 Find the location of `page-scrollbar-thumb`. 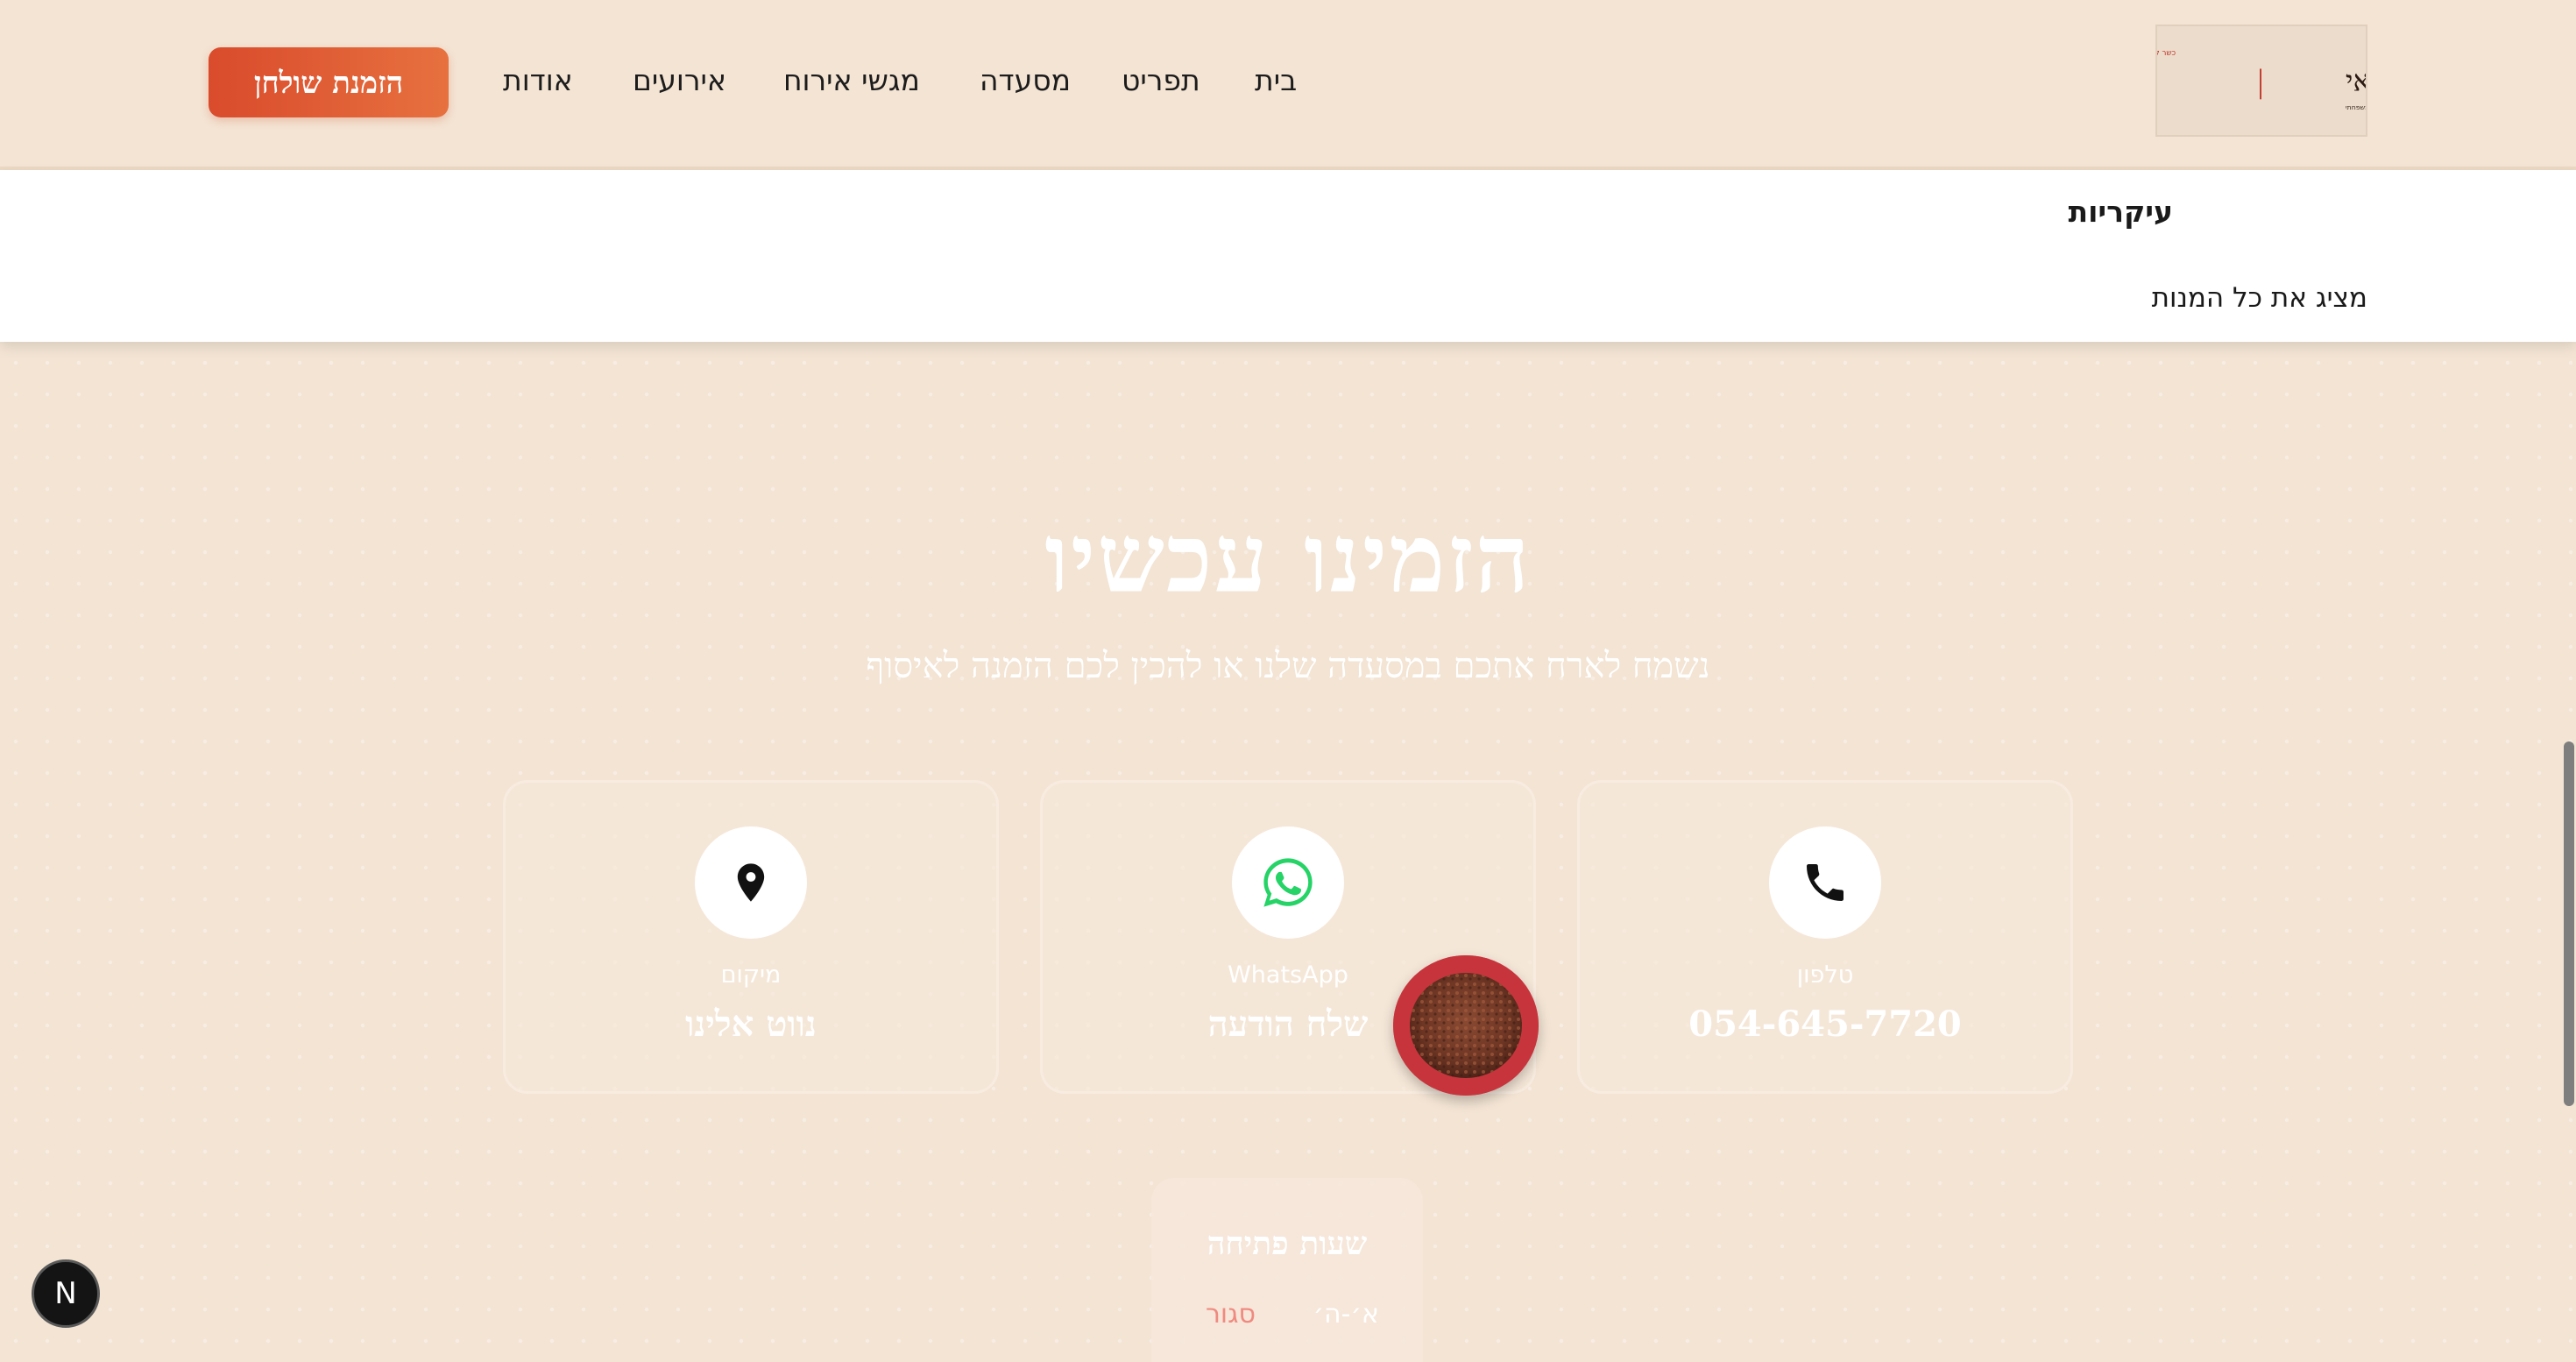

page-scrollbar-thumb is located at coordinates (2569, 923).